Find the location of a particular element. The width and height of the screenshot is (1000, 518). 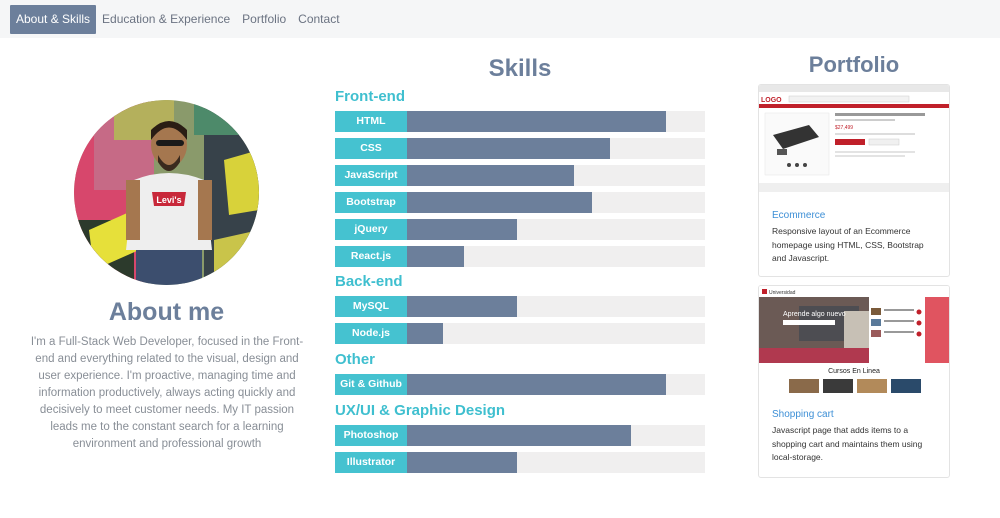

skills-section-frontend: Front-end is located at coordinates (370, 96).